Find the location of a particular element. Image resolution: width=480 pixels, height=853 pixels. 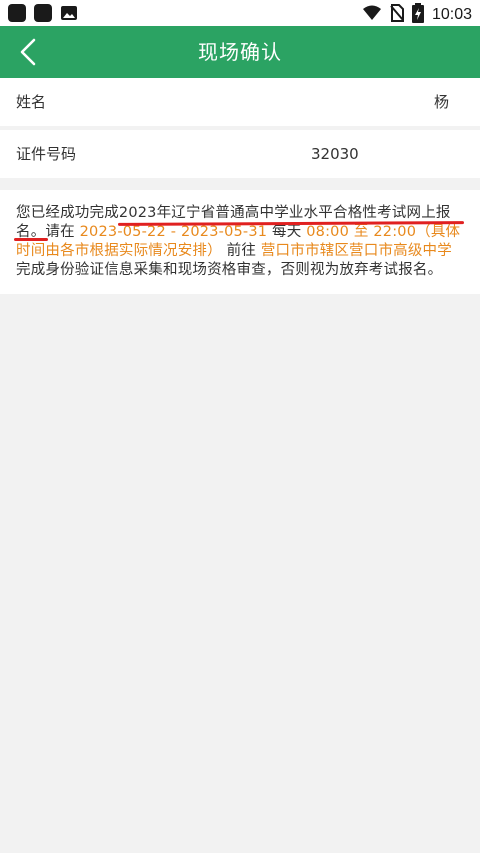

battery-charging-icon is located at coordinates (417, 15).